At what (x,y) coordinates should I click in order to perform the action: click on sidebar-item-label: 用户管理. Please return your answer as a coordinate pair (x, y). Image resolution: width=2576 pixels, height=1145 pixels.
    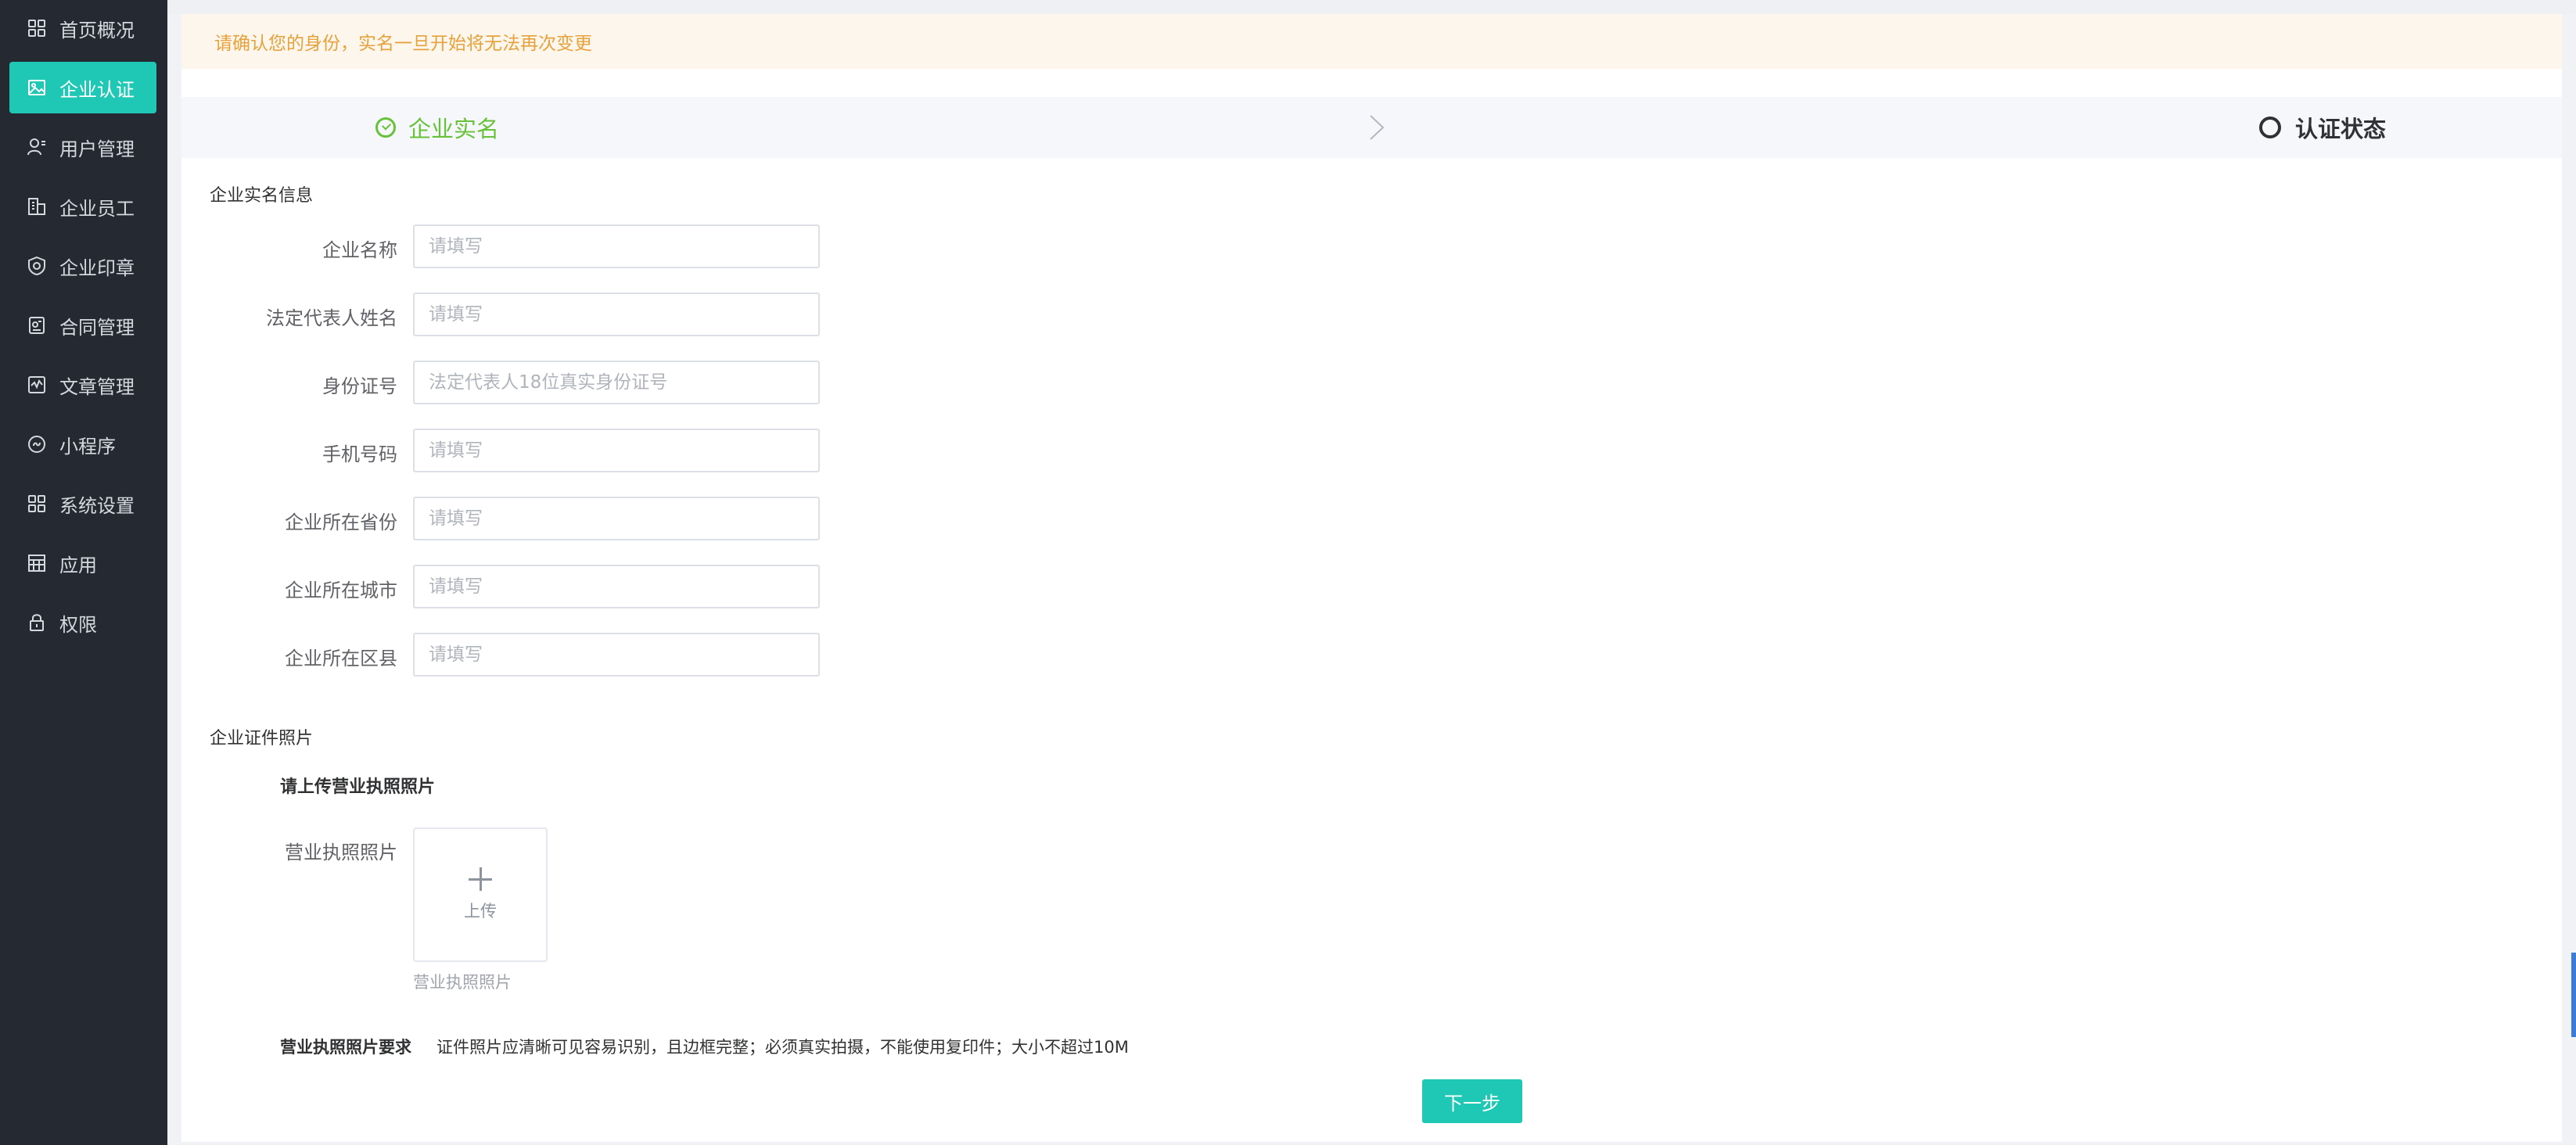
    Looking at the image, I should click on (97, 149).